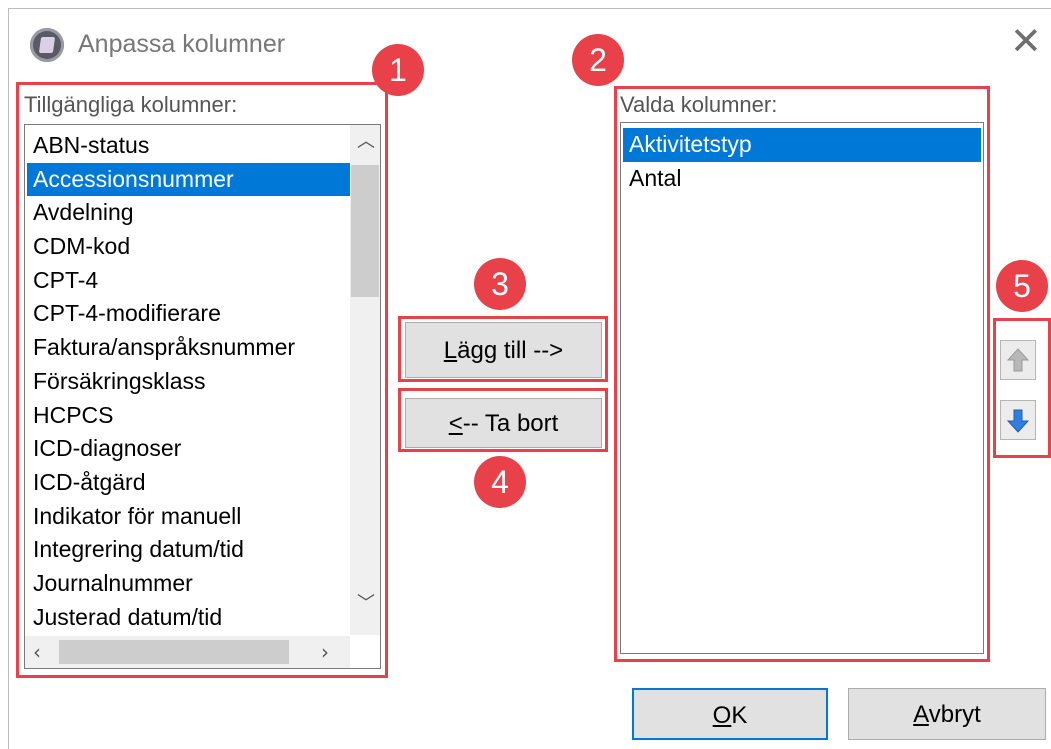 The height and width of the screenshot is (749, 1051). I want to click on close-icon: ✕, so click(1026, 41).